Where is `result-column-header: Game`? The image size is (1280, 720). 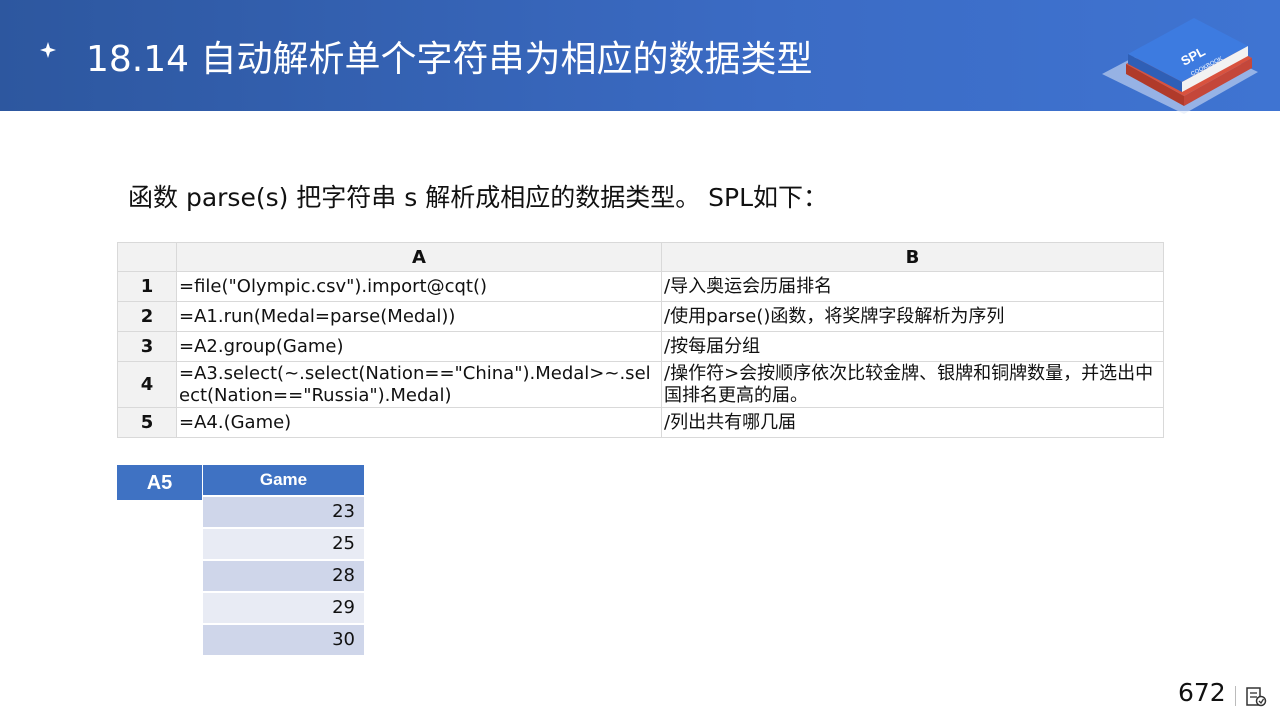
result-column-header: Game is located at coordinates (283, 481).